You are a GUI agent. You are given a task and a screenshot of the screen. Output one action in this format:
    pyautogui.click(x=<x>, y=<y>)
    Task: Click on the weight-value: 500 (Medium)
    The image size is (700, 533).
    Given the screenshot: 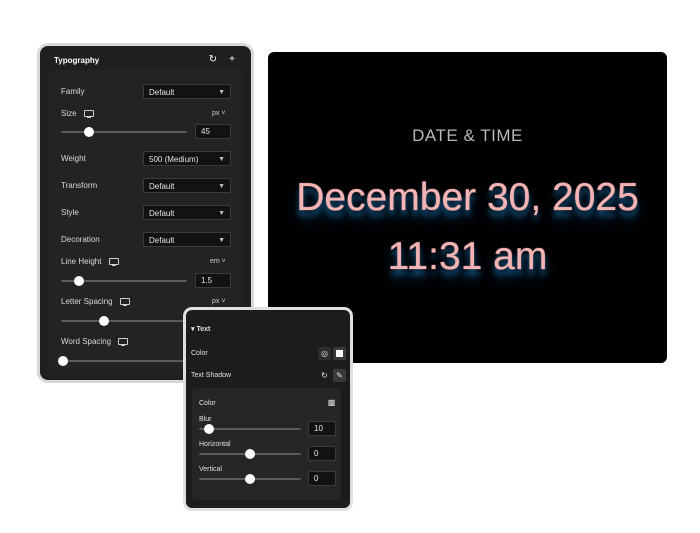 What is the action you would take?
    pyautogui.click(x=174, y=159)
    